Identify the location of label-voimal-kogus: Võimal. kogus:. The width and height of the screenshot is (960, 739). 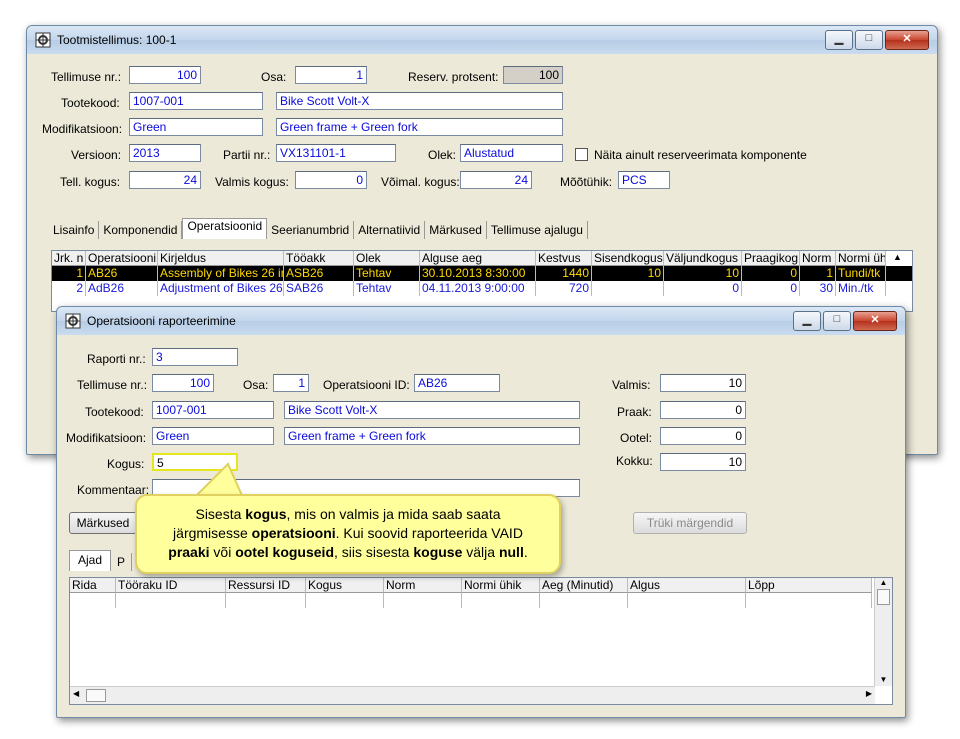
(420, 182).